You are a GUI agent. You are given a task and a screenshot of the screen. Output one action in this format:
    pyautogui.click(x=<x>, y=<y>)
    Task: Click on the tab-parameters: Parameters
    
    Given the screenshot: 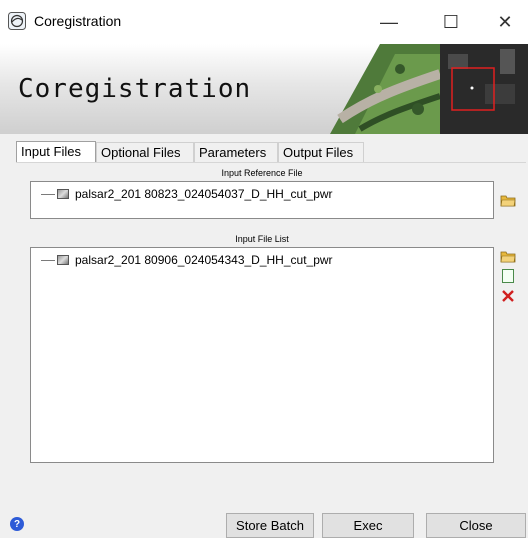 What is the action you would take?
    pyautogui.click(x=236, y=152)
    